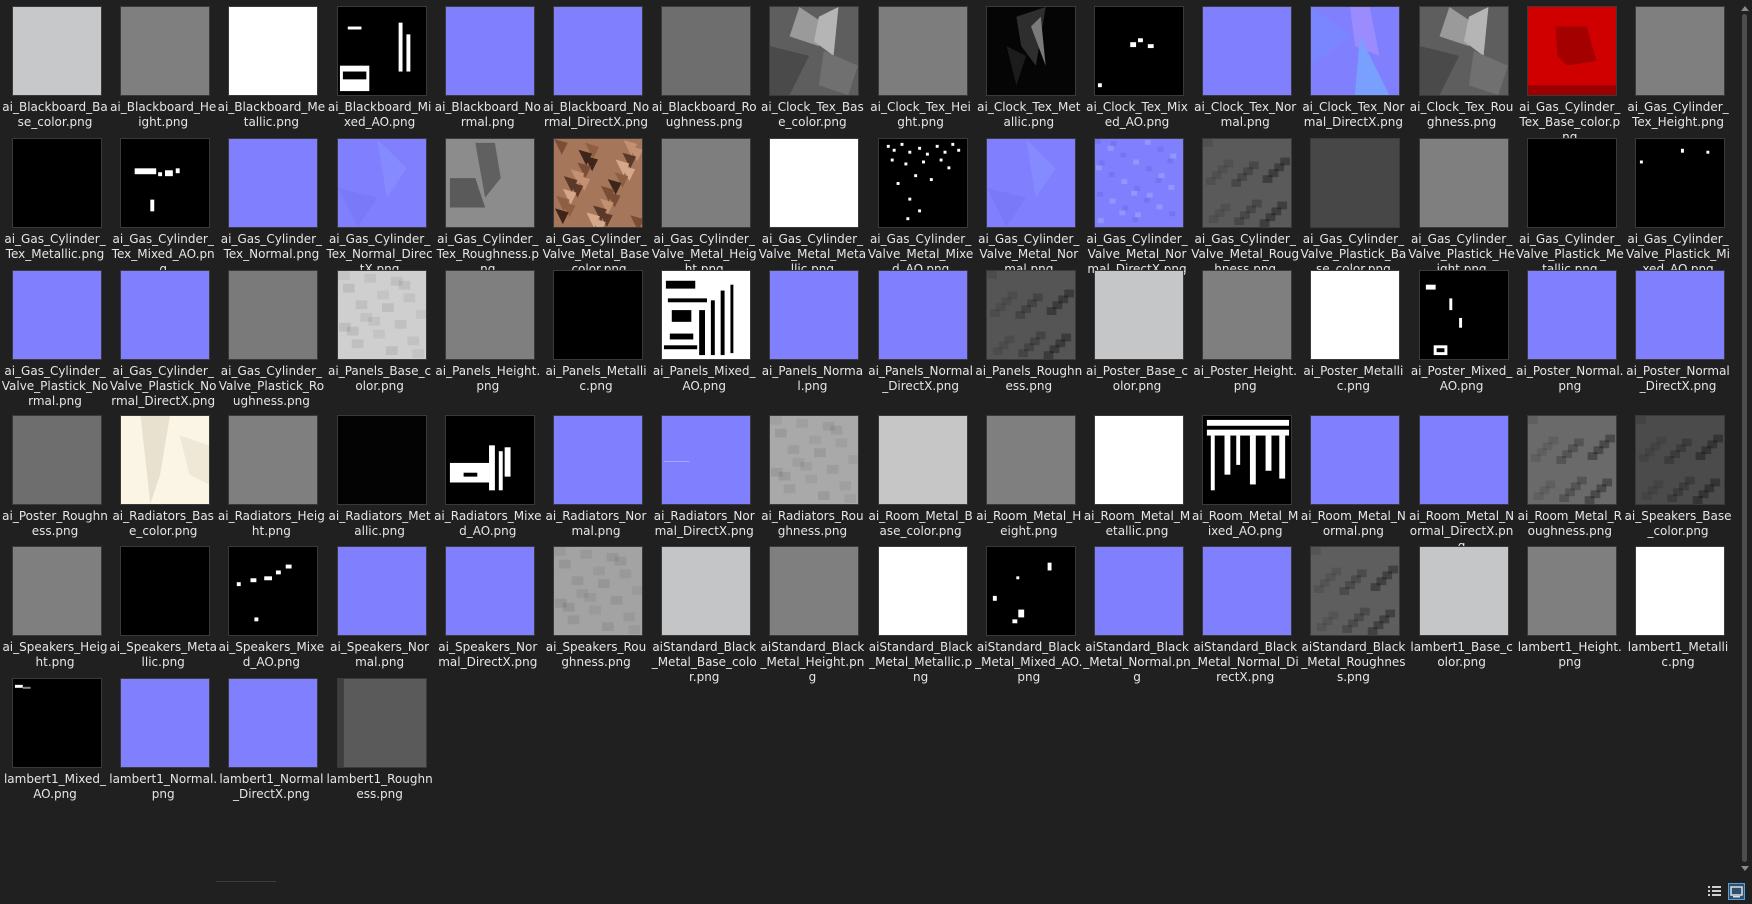  I want to click on file-name-label: ai_Blackboard_Normal_DirectX.png, so click(596, 114).